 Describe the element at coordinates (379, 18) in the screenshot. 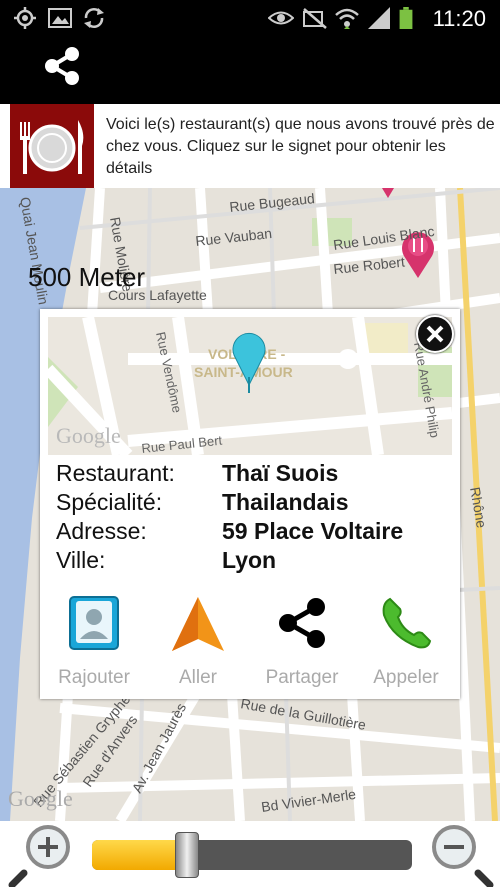

I see `signal-icon` at that location.